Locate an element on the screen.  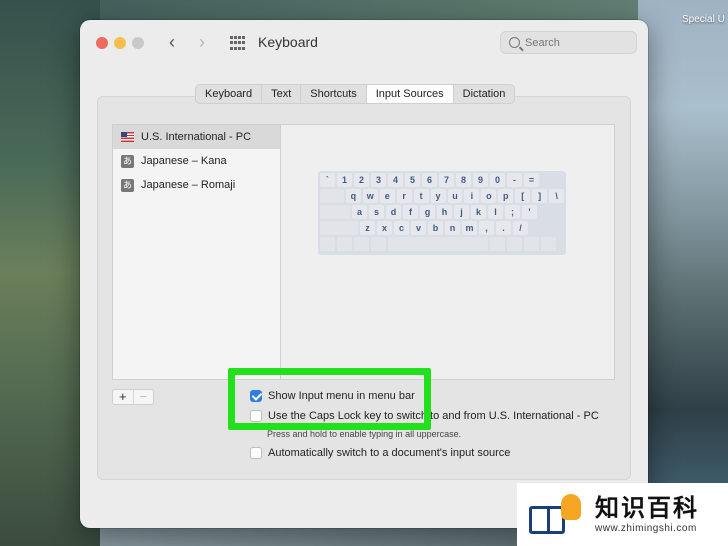
keyboard-key: ' is located at coordinates (529, 212).